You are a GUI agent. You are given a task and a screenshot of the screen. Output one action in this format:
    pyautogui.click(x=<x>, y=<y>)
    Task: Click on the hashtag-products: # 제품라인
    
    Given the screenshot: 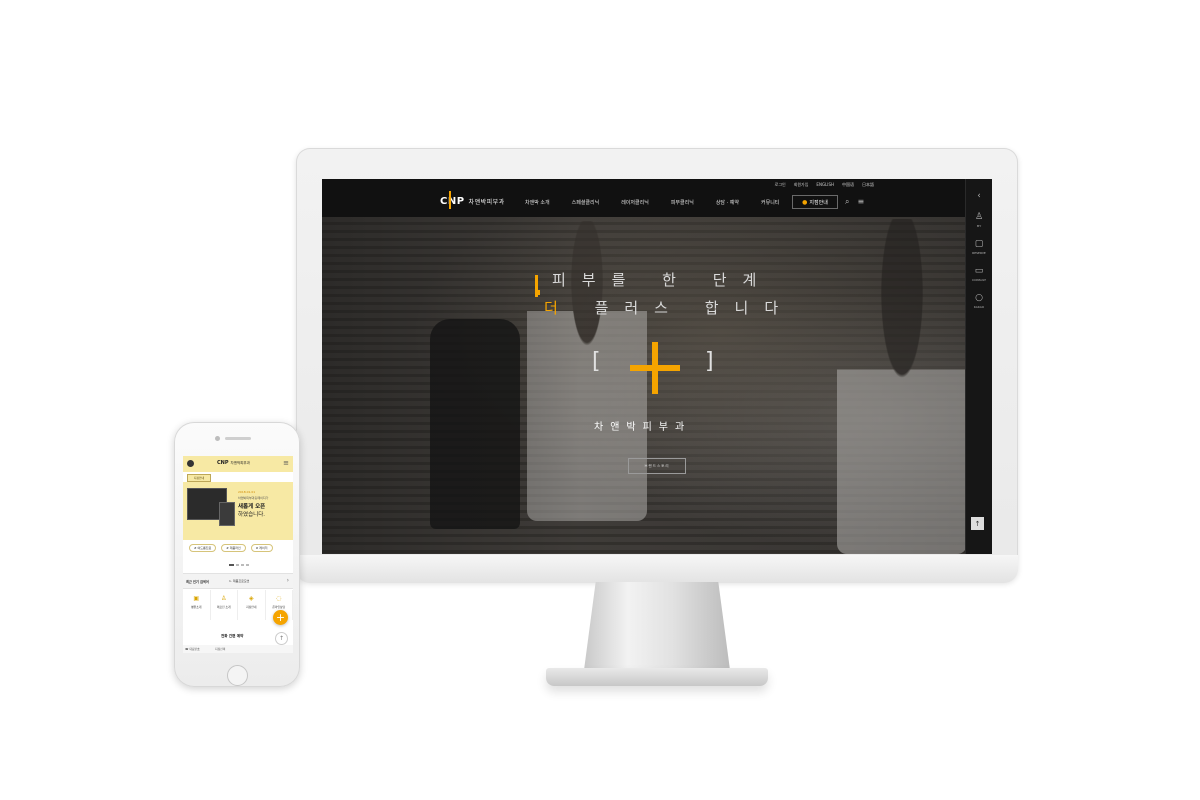 What is the action you would take?
    pyautogui.click(x=233, y=548)
    